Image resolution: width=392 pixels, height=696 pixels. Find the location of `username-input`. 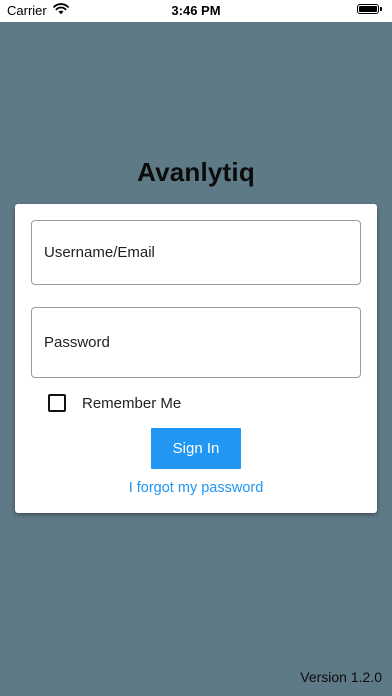

username-input is located at coordinates (196, 252).